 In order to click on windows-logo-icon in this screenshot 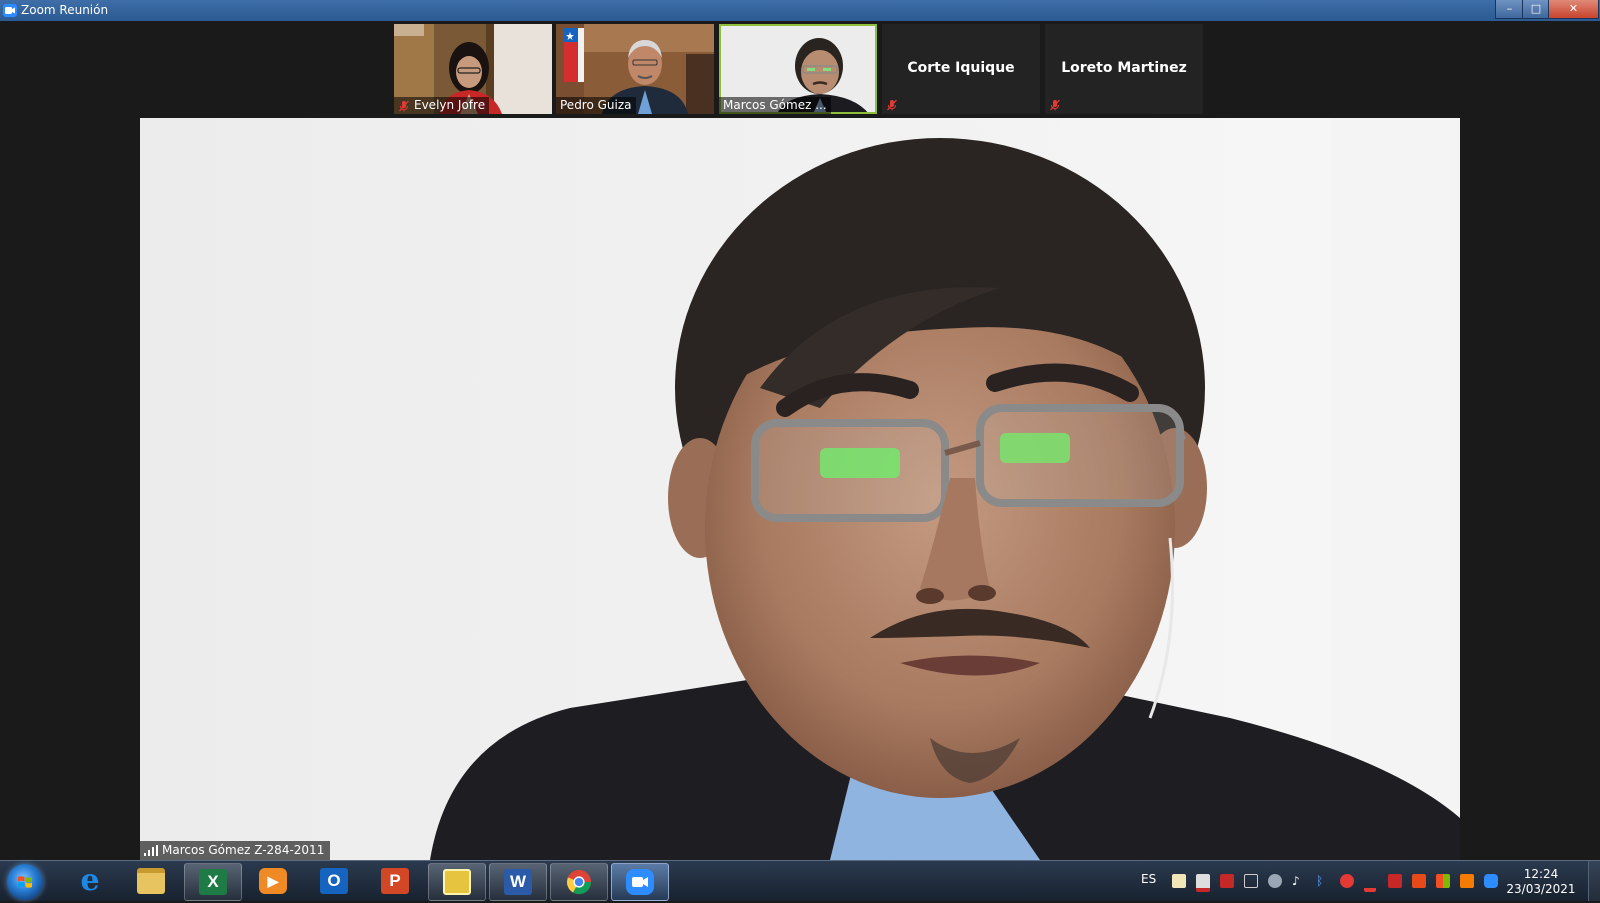, I will do `click(25, 882)`.